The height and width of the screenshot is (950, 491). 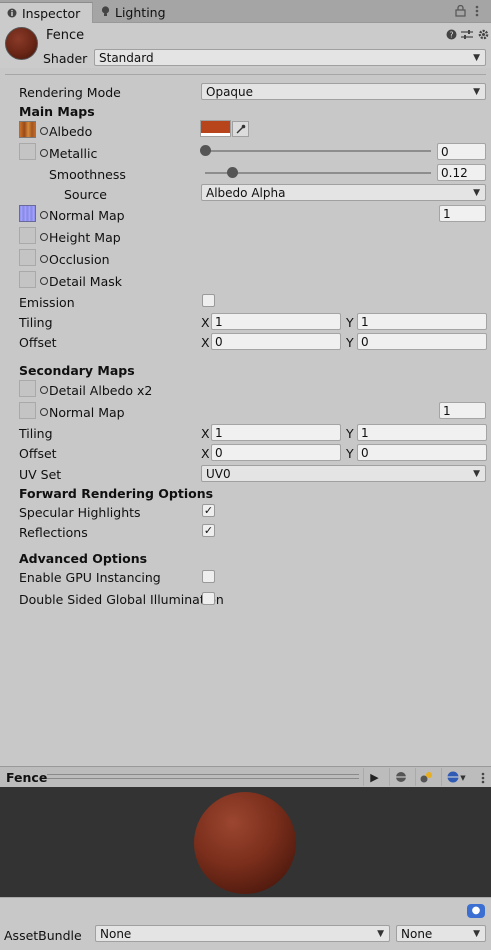 I want to click on offset-label: Offset, so click(x=38, y=342).